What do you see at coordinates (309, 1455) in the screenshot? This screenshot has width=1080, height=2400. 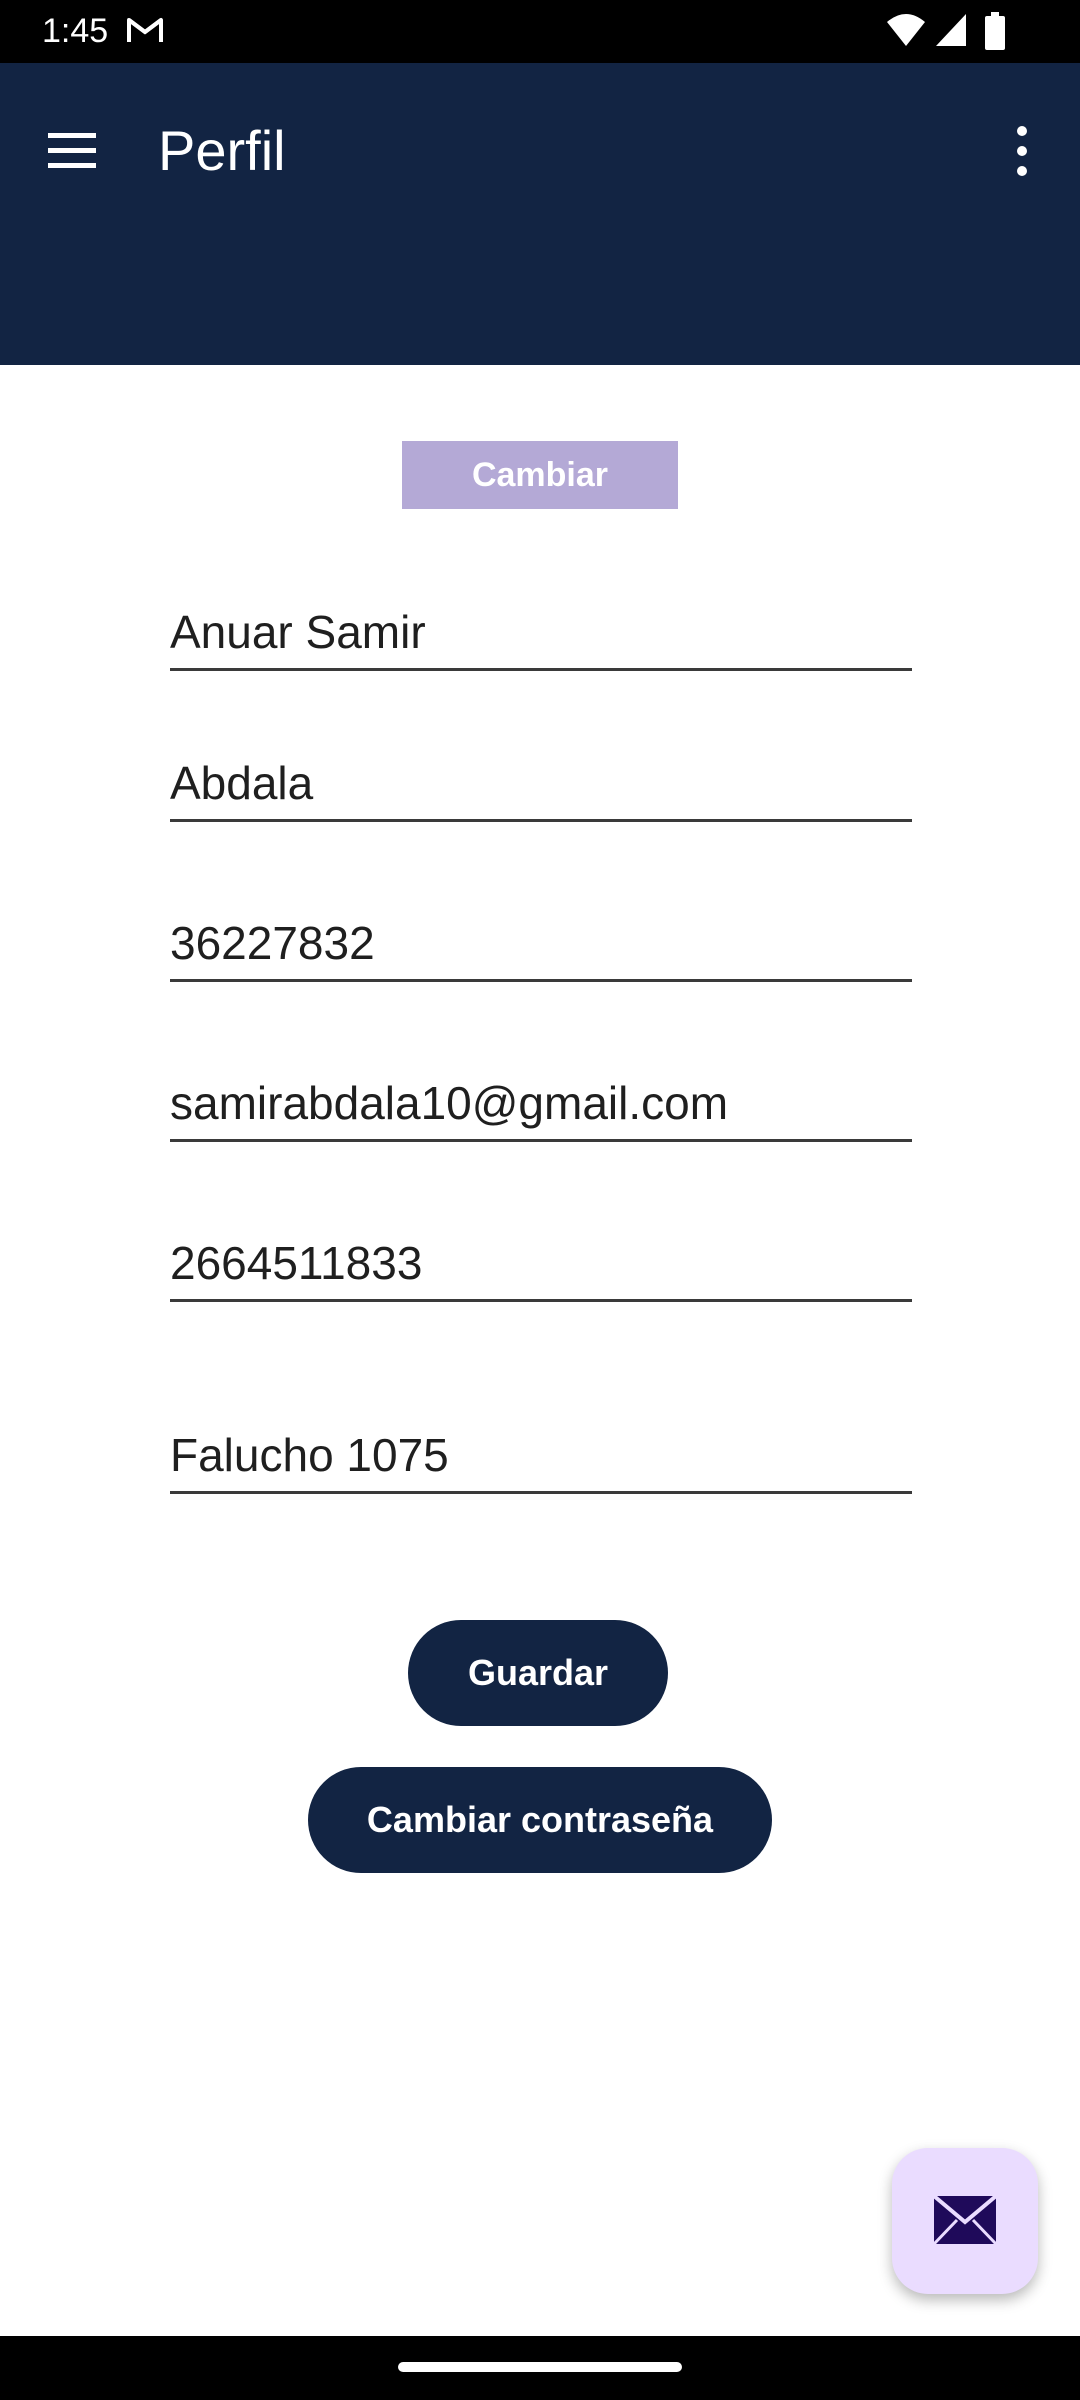 I see `address-value: Falucho 1075` at bounding box center [309, 1455].